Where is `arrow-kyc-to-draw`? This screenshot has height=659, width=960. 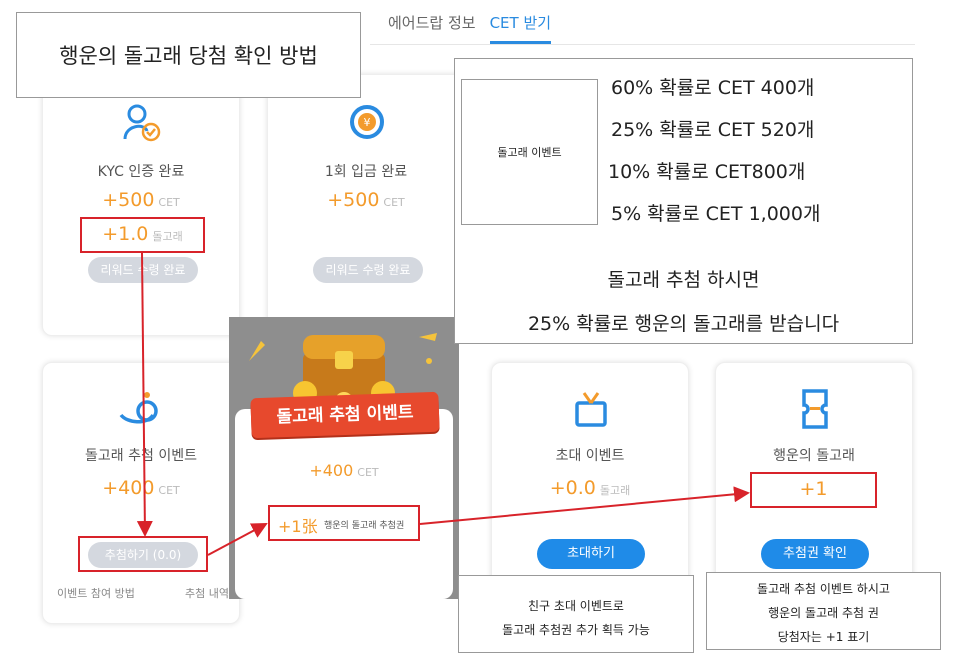 arrow-kyc-to-draw is located at coordinates (144, 394).